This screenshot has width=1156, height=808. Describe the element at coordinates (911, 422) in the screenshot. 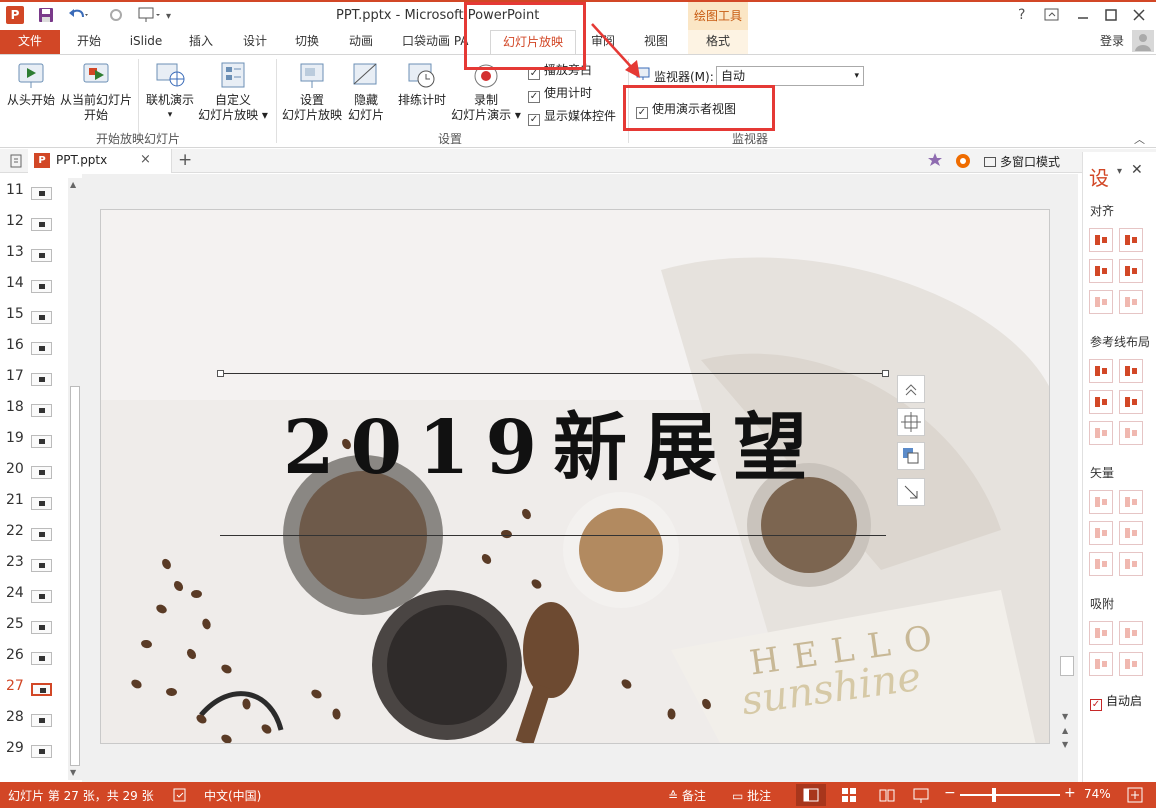

I see `align-center-icon` at that location.